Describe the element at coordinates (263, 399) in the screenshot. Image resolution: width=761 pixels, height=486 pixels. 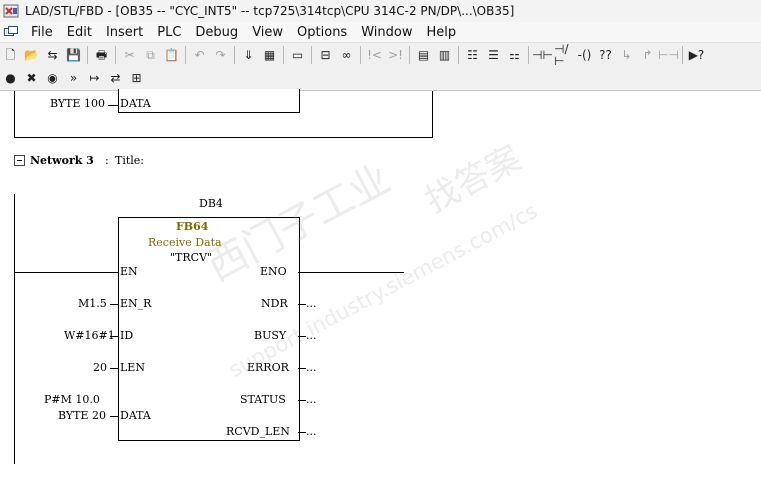
I see `pin-status: STATUS` at that location.